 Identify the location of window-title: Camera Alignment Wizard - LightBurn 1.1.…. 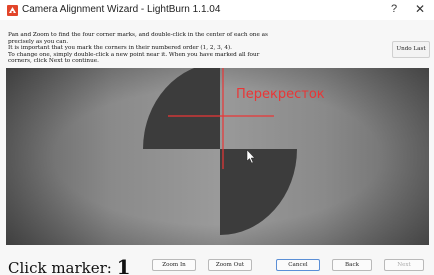
(121, 9).